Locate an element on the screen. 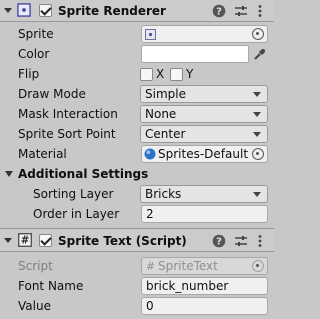  sprite-sort-point-dropdown: Center is located at coordinates (204, 134).